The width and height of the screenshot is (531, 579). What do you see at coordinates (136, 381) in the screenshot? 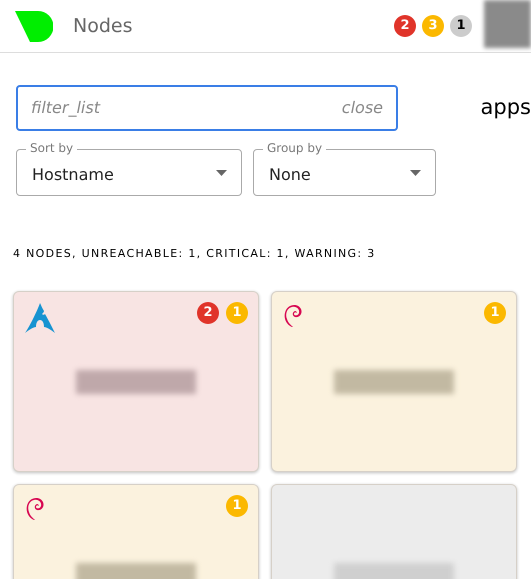
I see `node-card: 2 1` at bounding box center [136, 381].